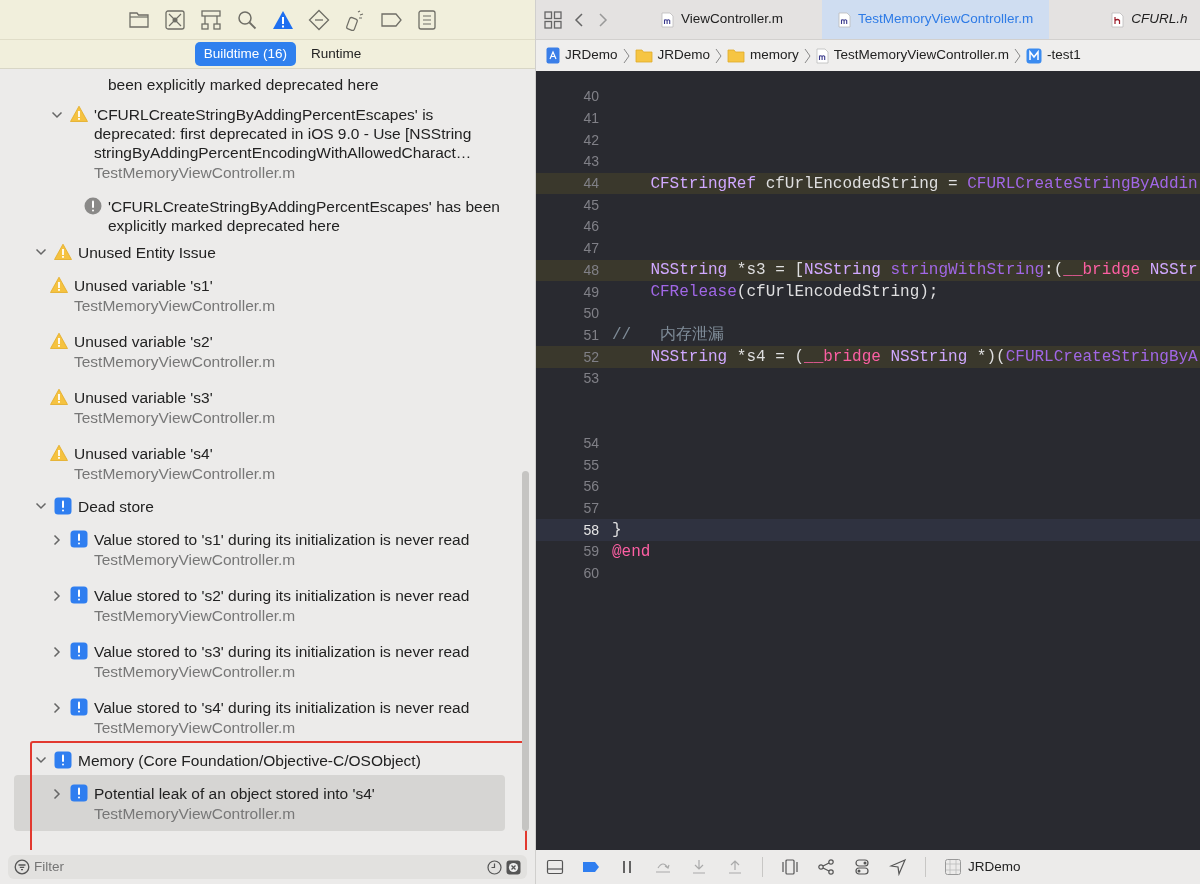 This screenshot has width=1200, height=884. What do you see at coordinates (591, 314) in the screenshot?
I see `line-number: 50` at bounding box center [591, 314].